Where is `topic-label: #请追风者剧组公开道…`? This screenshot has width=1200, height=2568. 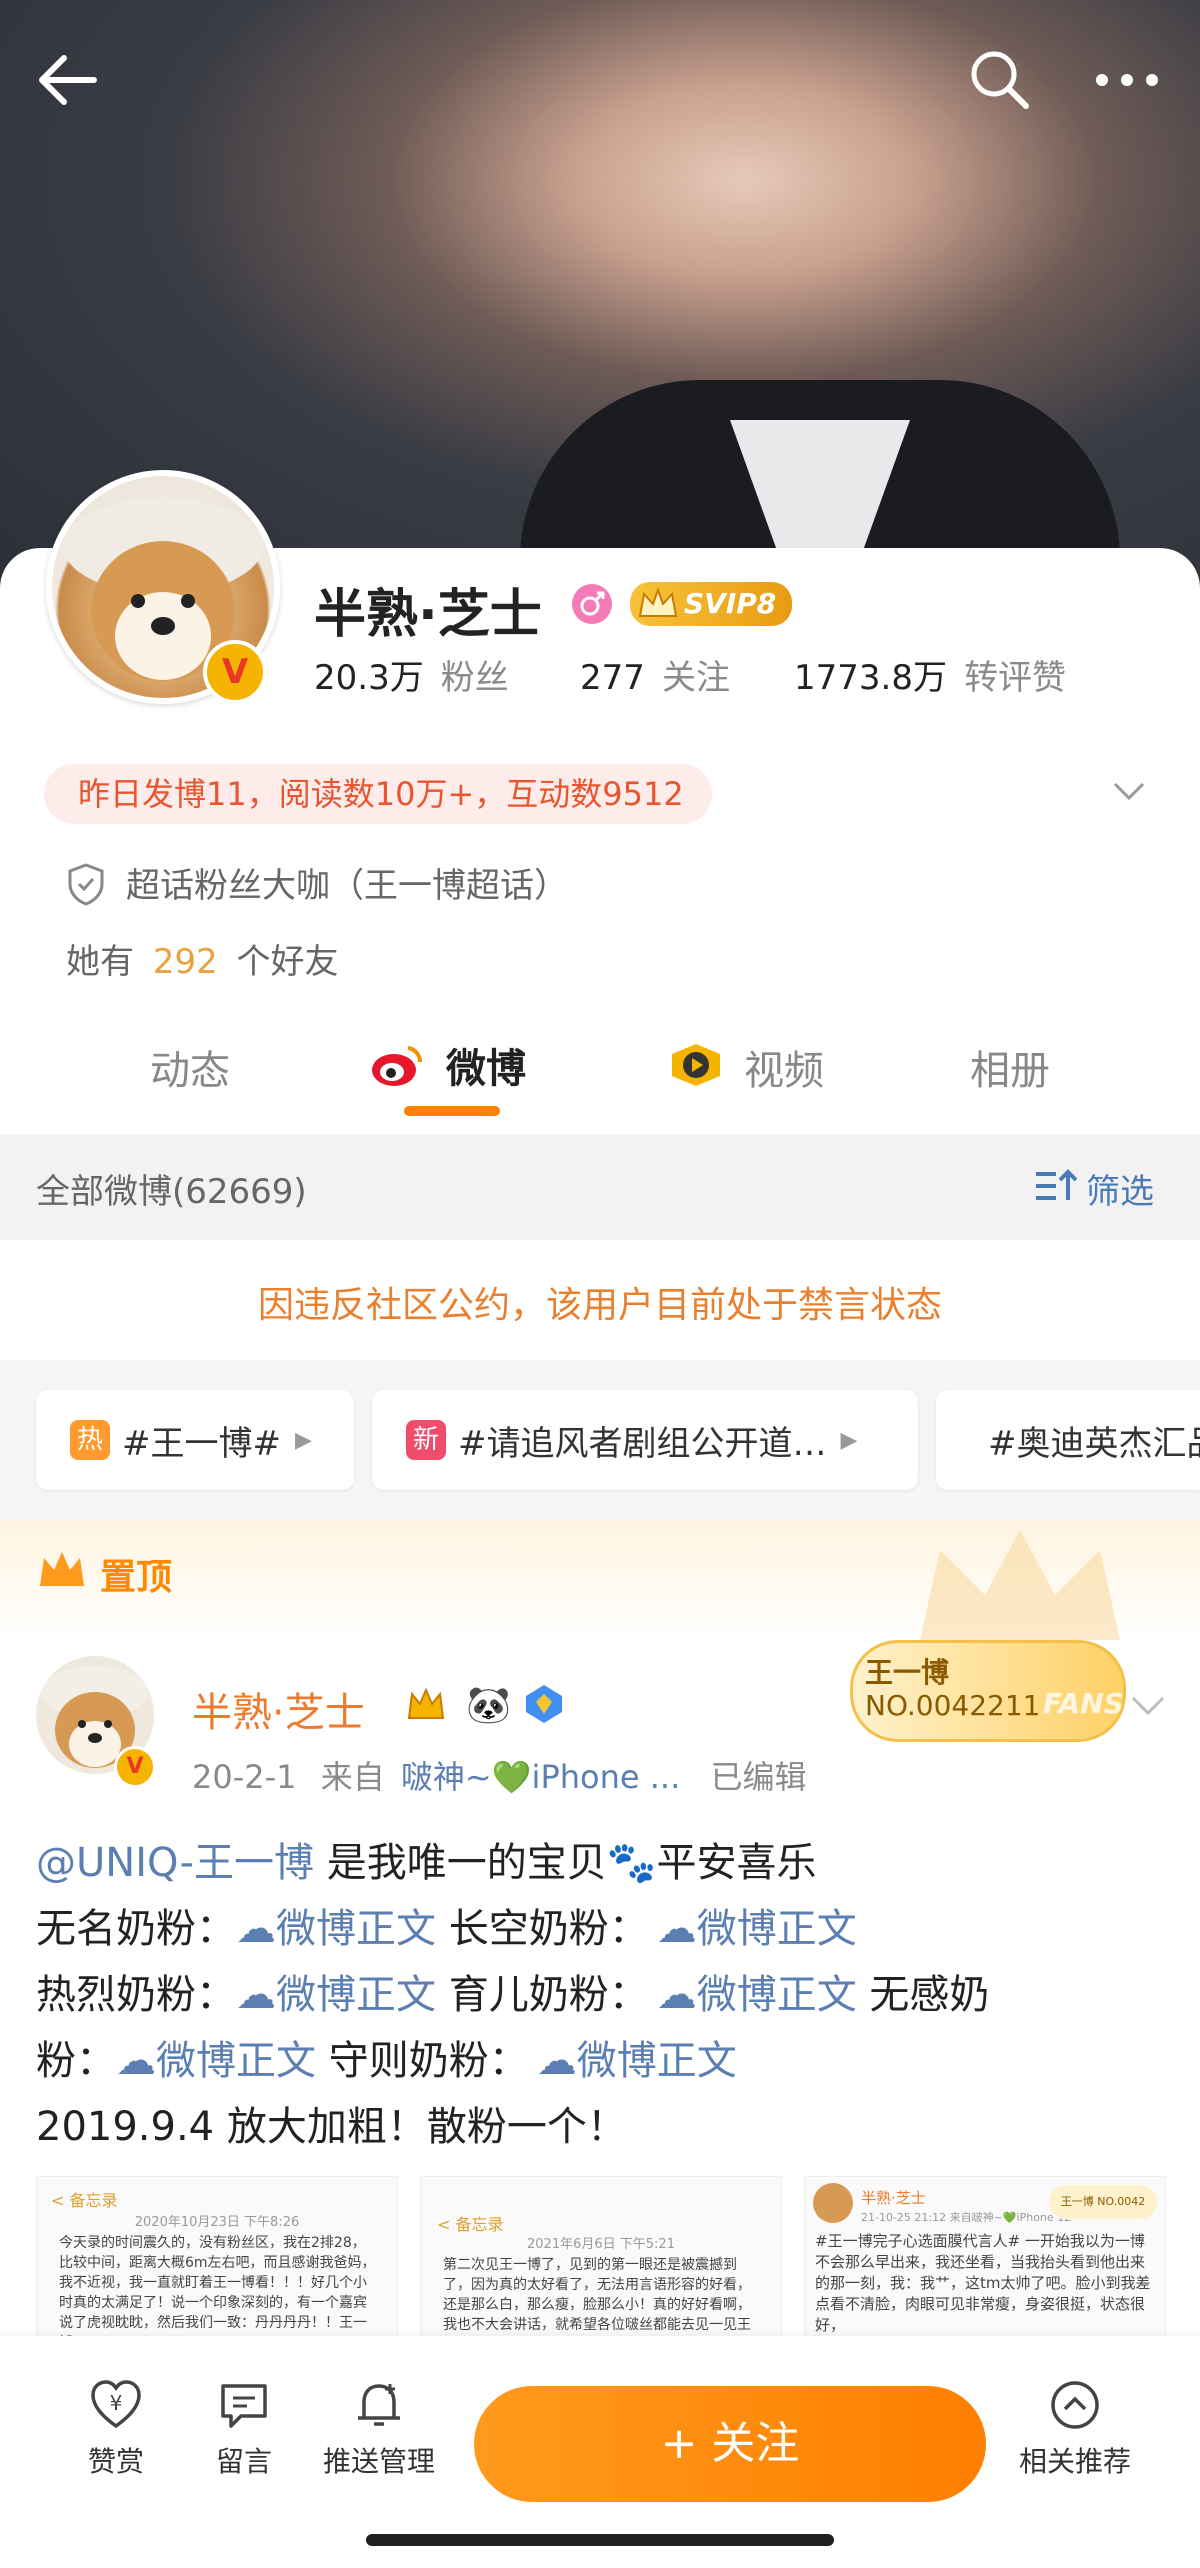 topic-label: #请追风者剧组公开道… is located at coordinates (642, 1443).